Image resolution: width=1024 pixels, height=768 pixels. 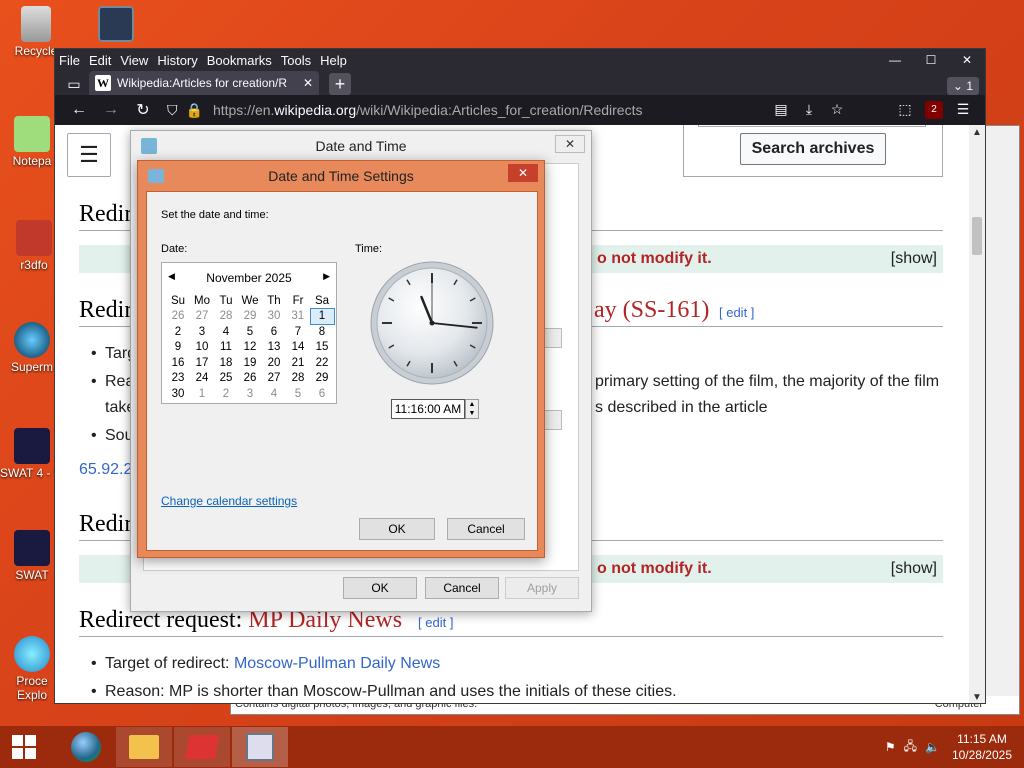 What do you see at coordinates (89, 155) in the screenshot?
I see `main-menu-icon: ☰` at bounding box center [89, 155].